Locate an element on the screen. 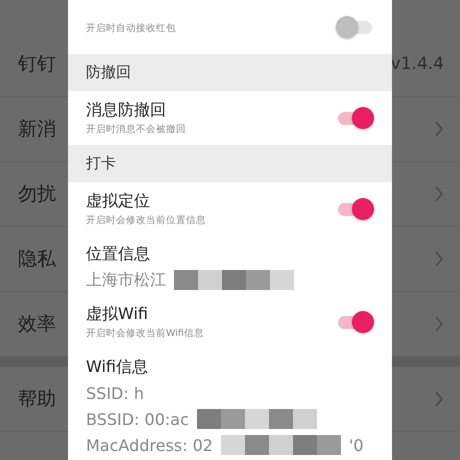  setting-description: 开启时会修改当前Wifi信息 is located at coordinates (145, 333).